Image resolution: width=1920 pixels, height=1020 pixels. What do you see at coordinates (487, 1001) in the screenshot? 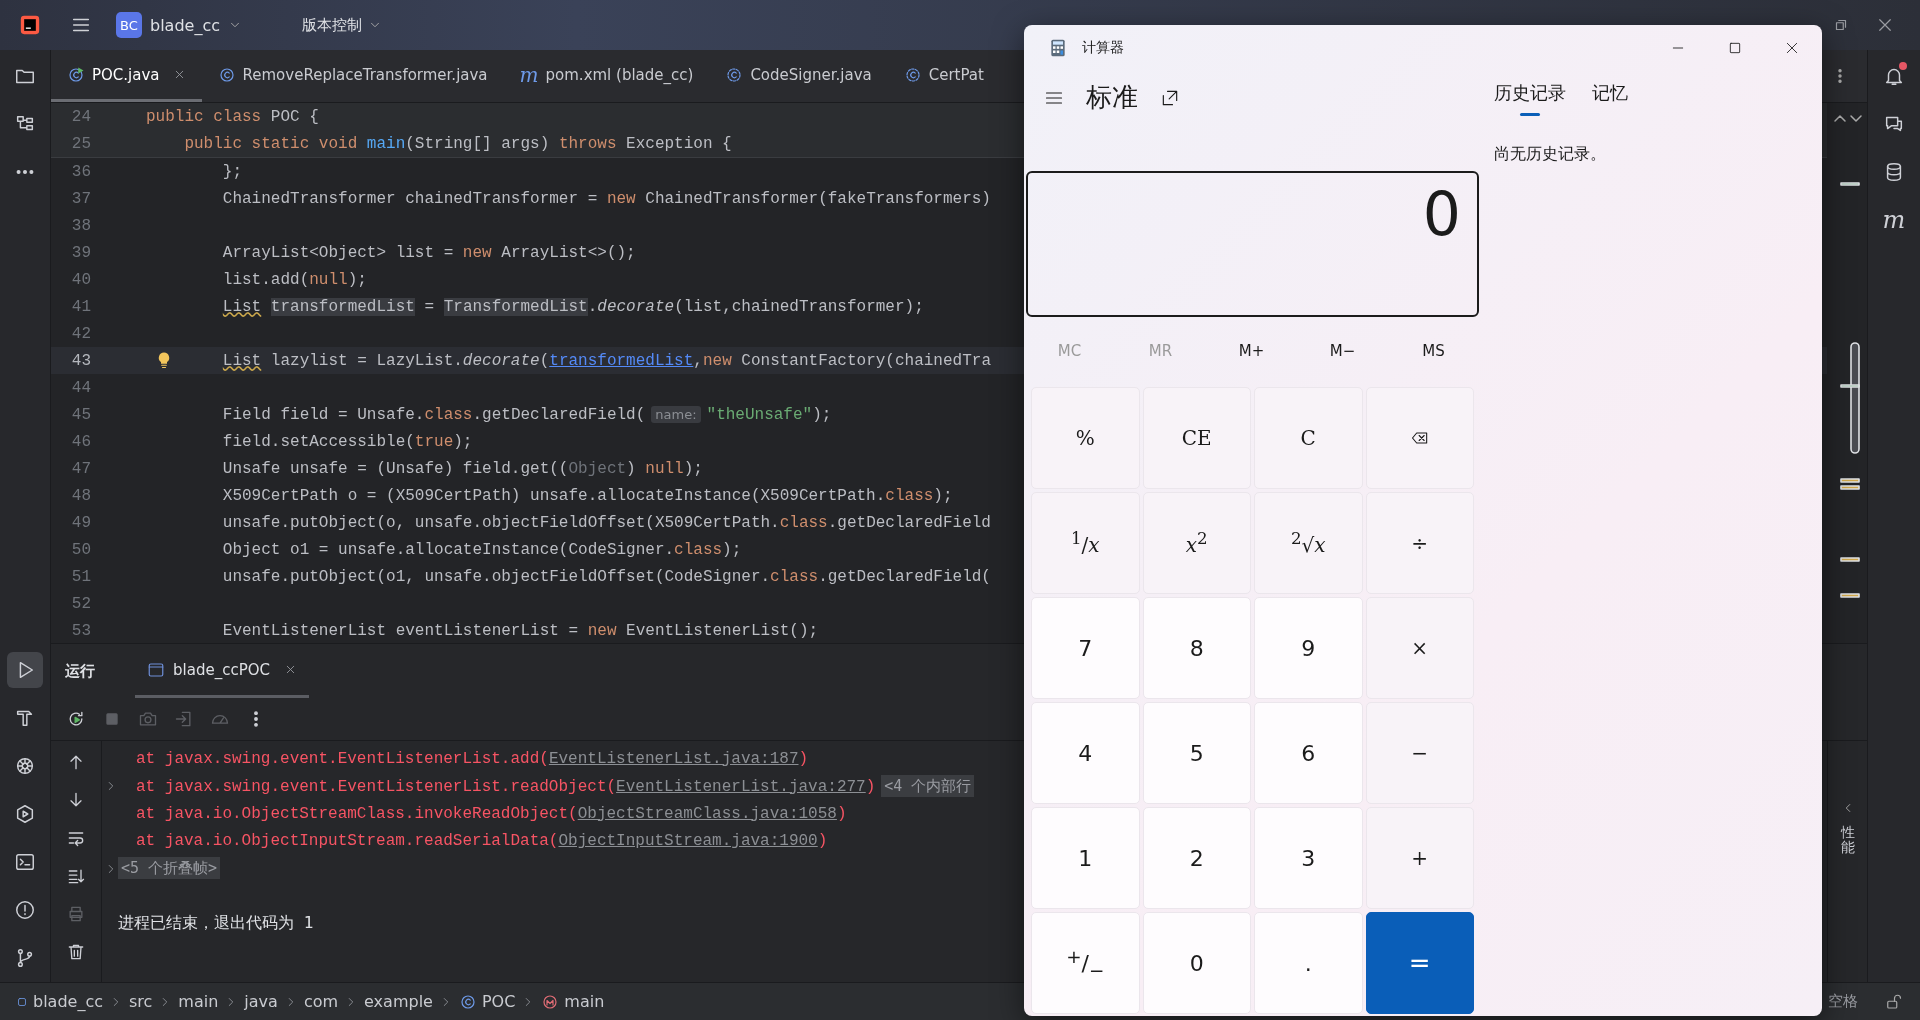
I see `breadcrumb: POC` at bounding box center [487, 1001].